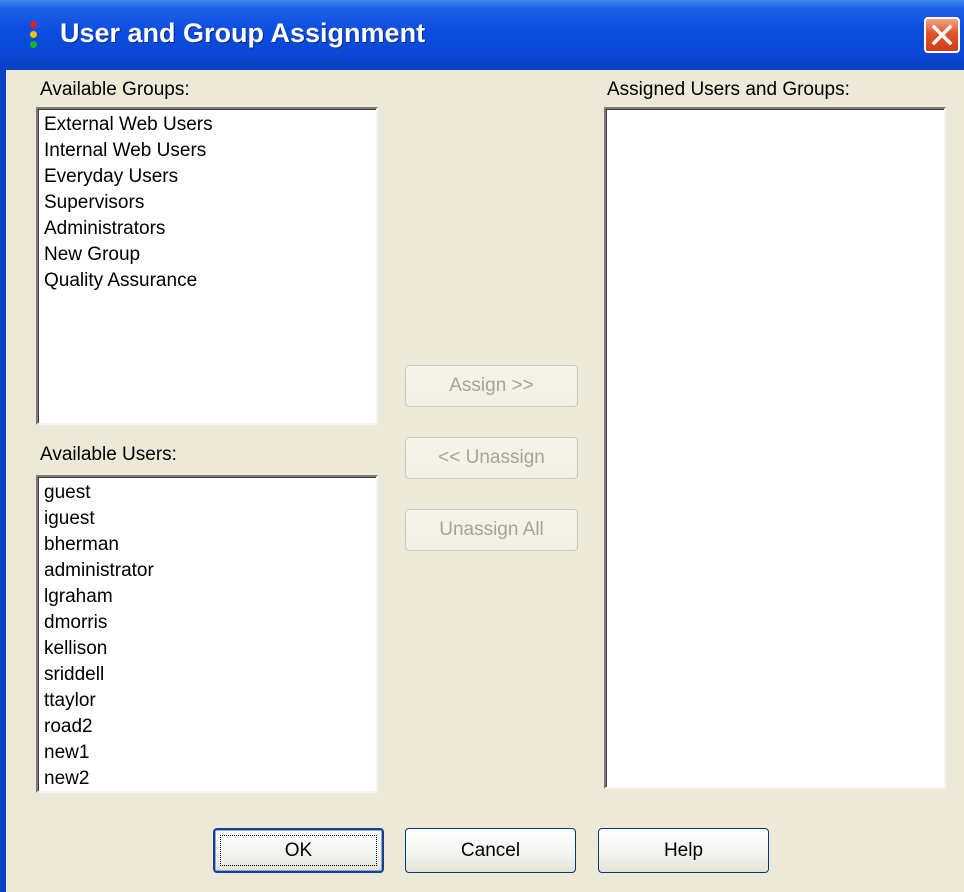  Describe the element at coordinates (491, 530) in the screenshot. I see `unassign-all-button: Unassign All` at that location.